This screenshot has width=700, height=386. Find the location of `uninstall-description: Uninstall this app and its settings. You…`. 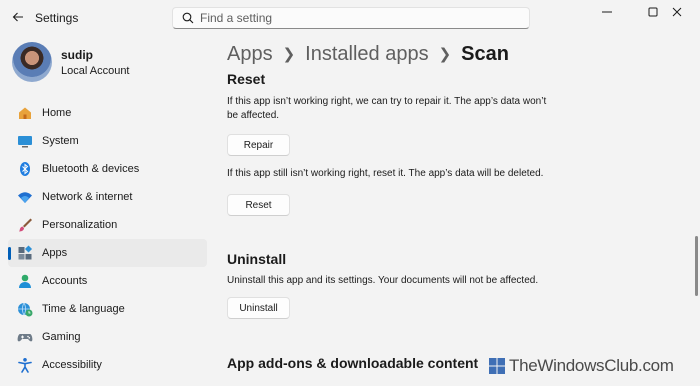

uninstall-description: Uninstall this app and its settings. You… is located at coordinates (383, 280).